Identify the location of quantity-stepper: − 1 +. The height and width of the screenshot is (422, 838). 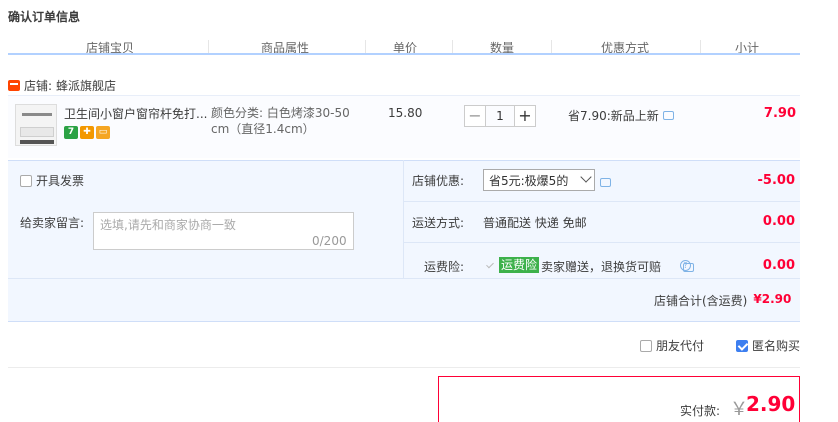
(500, 116).